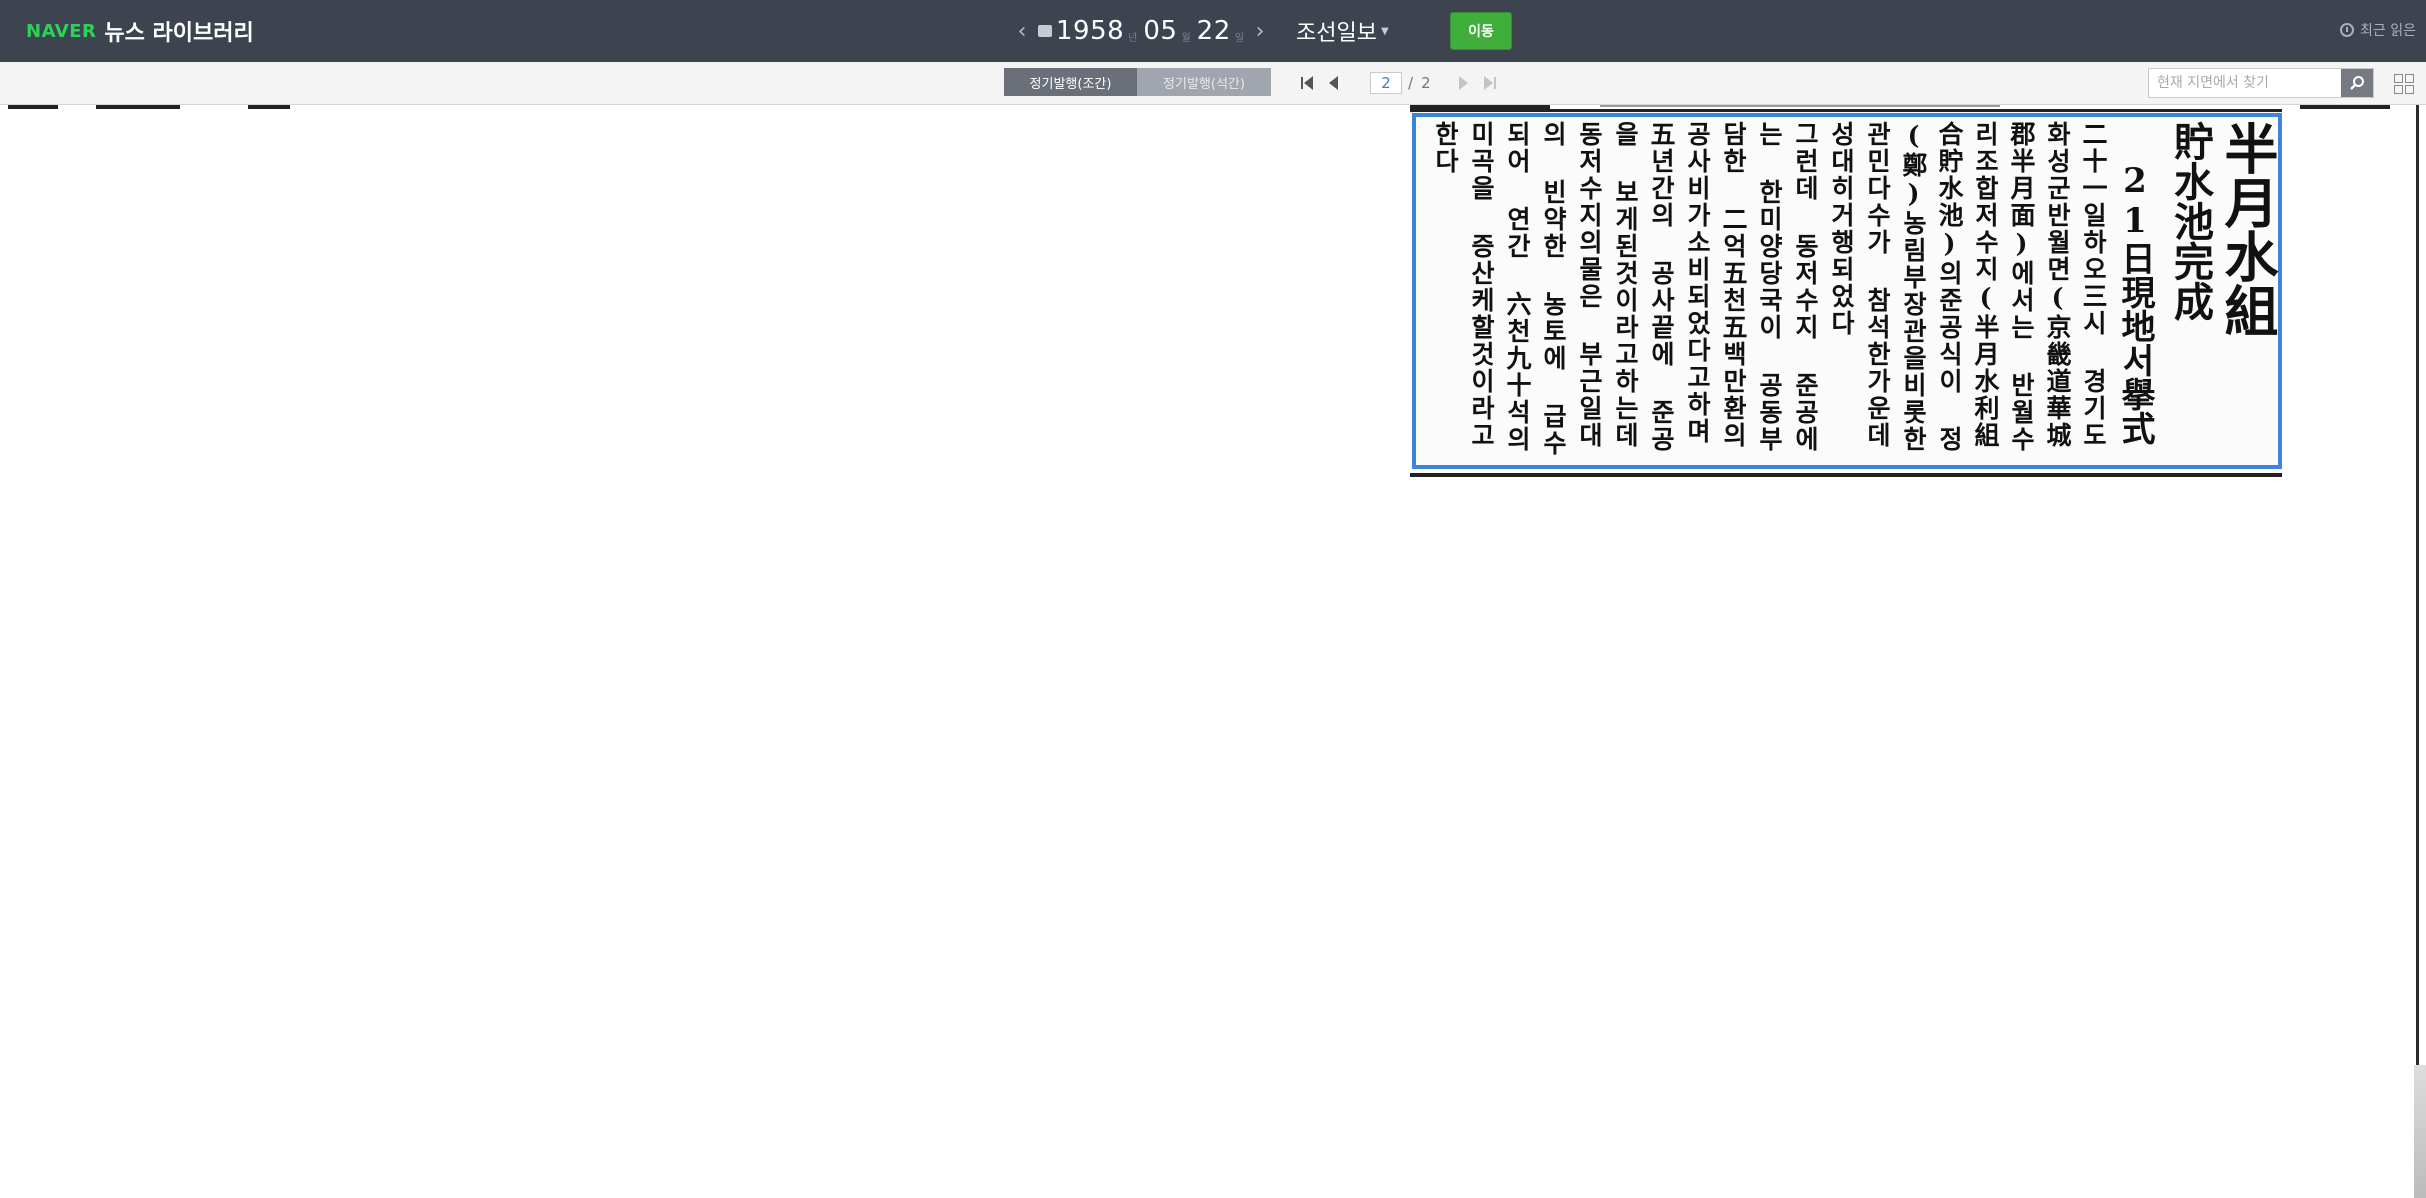 The image size is (2426, 1198). What do you see at coordinates (1481, 285) in the screenshot?
I see `body-column: 미곡을 증산케할것이라고` at bounding box center [1481, 285].